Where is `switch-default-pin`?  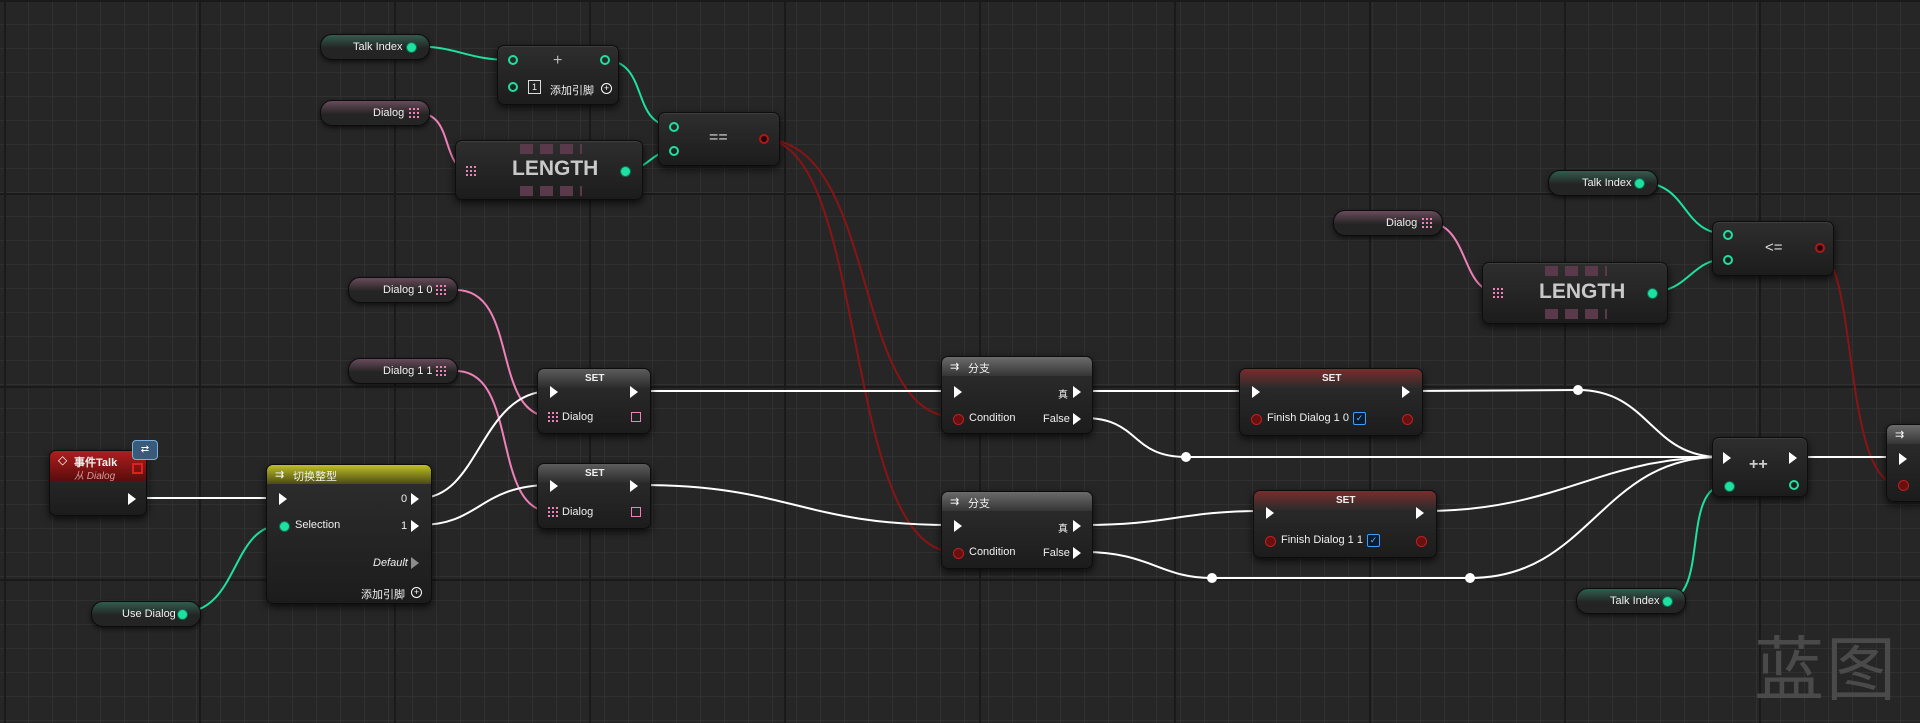
switch-default-pin is located at coordinates (415, 563).